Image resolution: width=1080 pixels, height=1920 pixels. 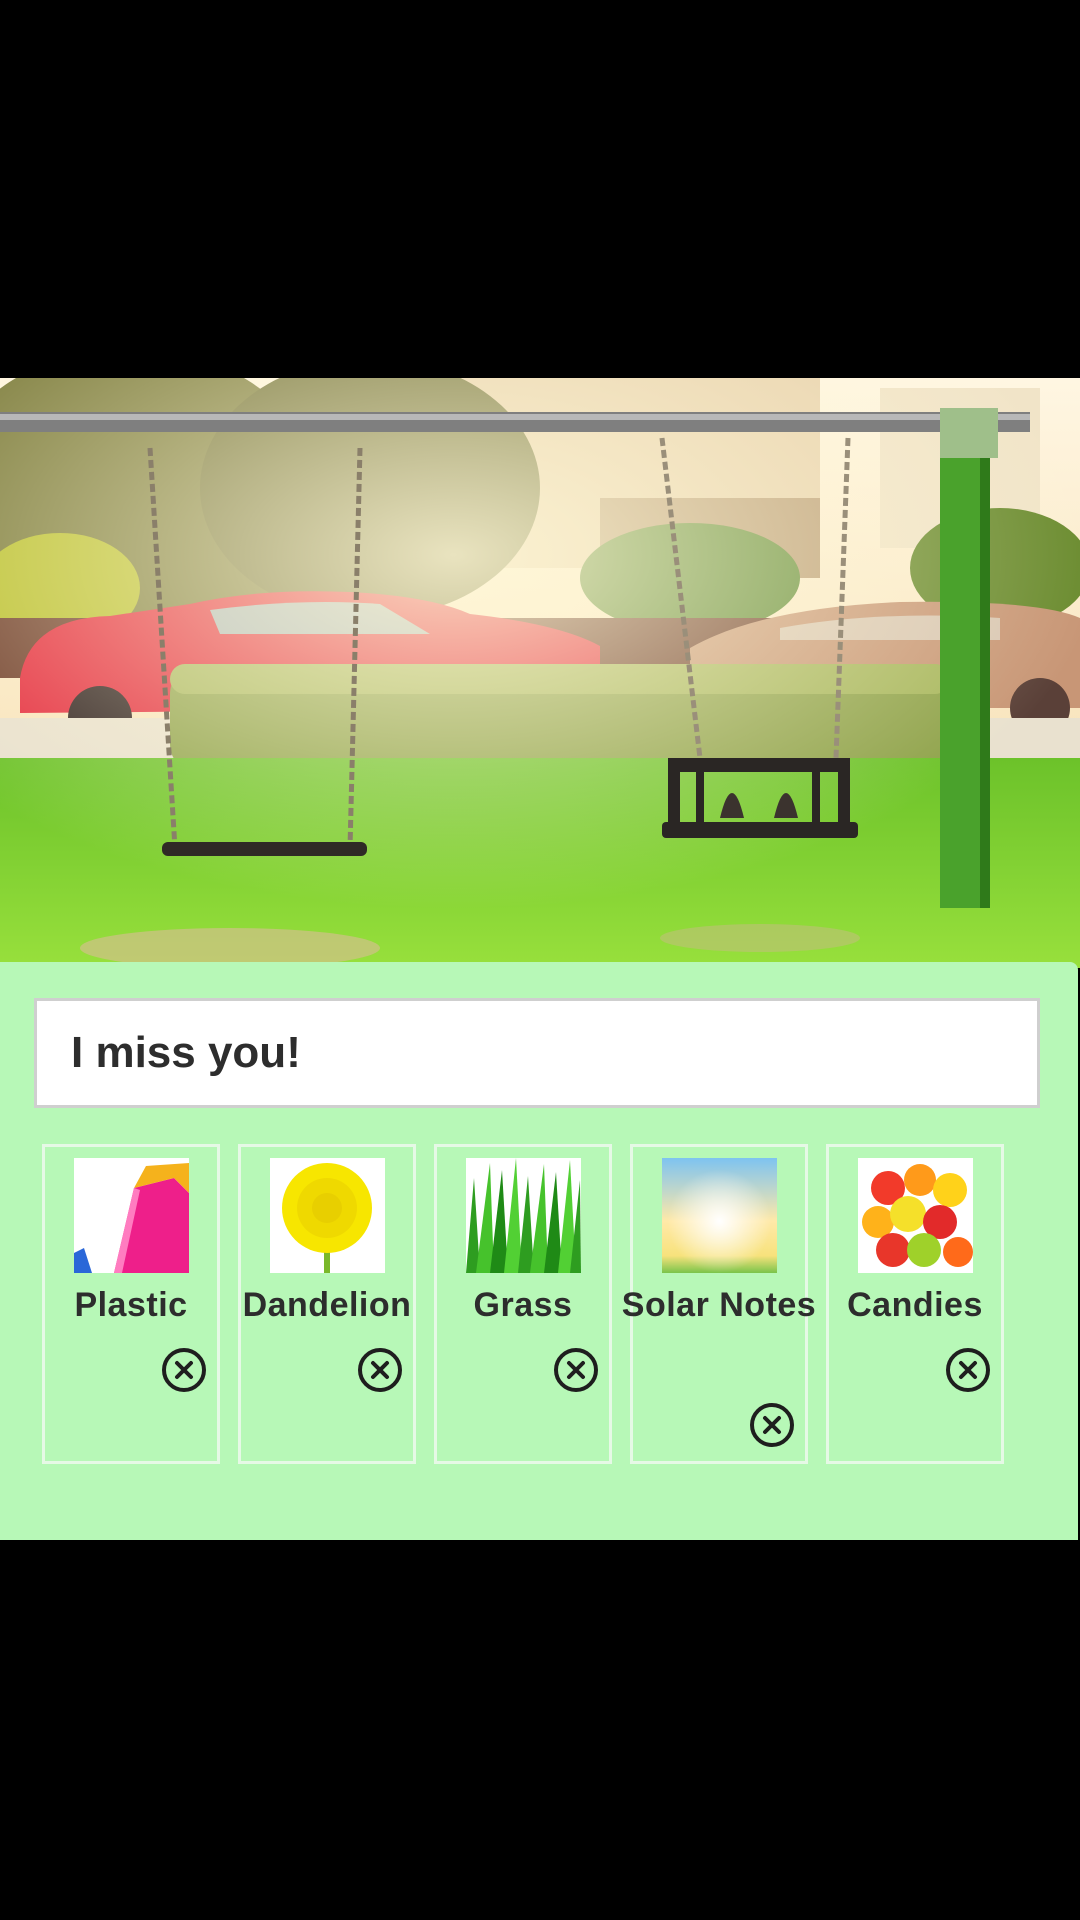 I want to click on item-card-candies: Candies, so click(x=915, y=1304).